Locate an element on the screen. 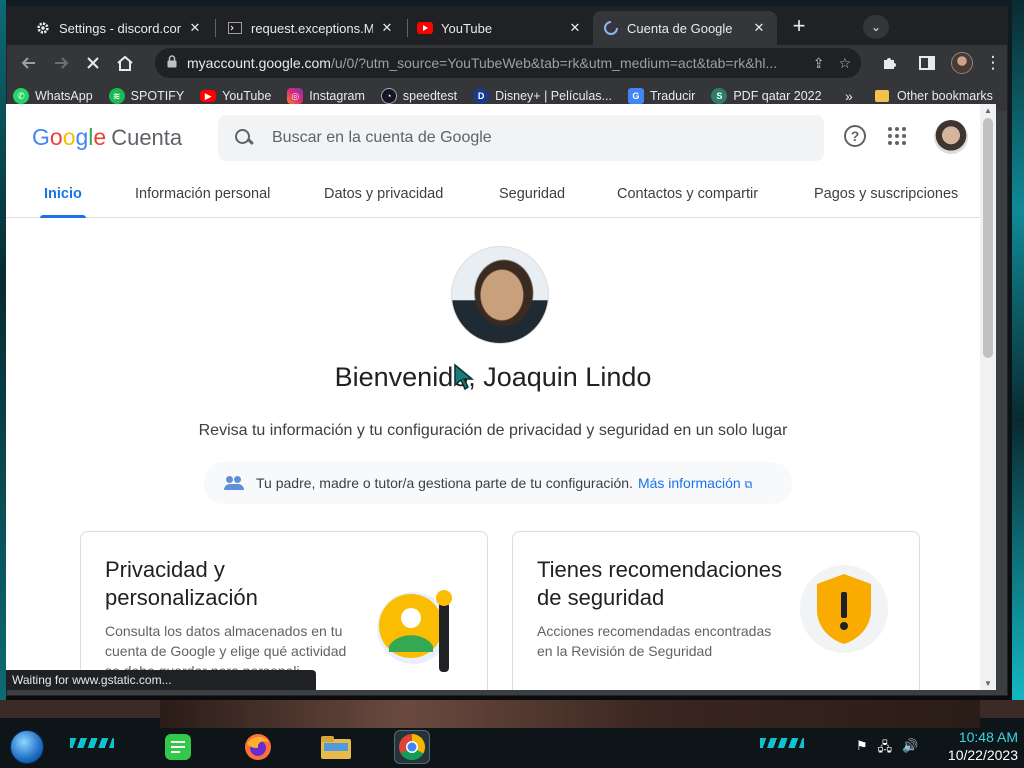 This screenshot has height=768, width=1024. bookmark-spotify: ≋ SPOTIFY is located at coordinates (146, 96).